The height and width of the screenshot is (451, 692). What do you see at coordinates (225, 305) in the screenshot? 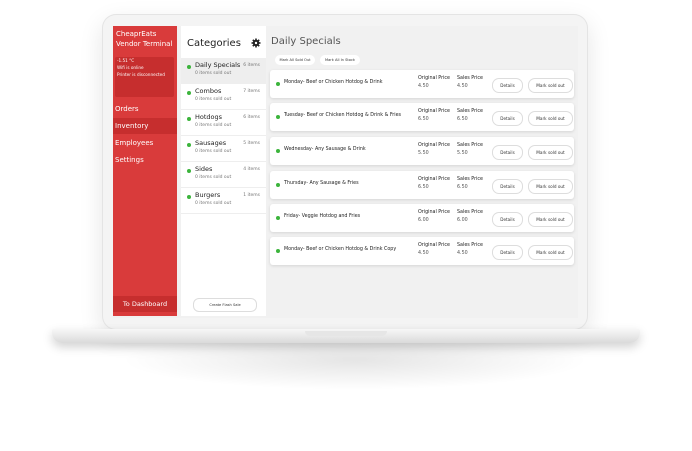
I see `create-flash-sale-button: Create Flash Sale` at bounding box center [225, 305].